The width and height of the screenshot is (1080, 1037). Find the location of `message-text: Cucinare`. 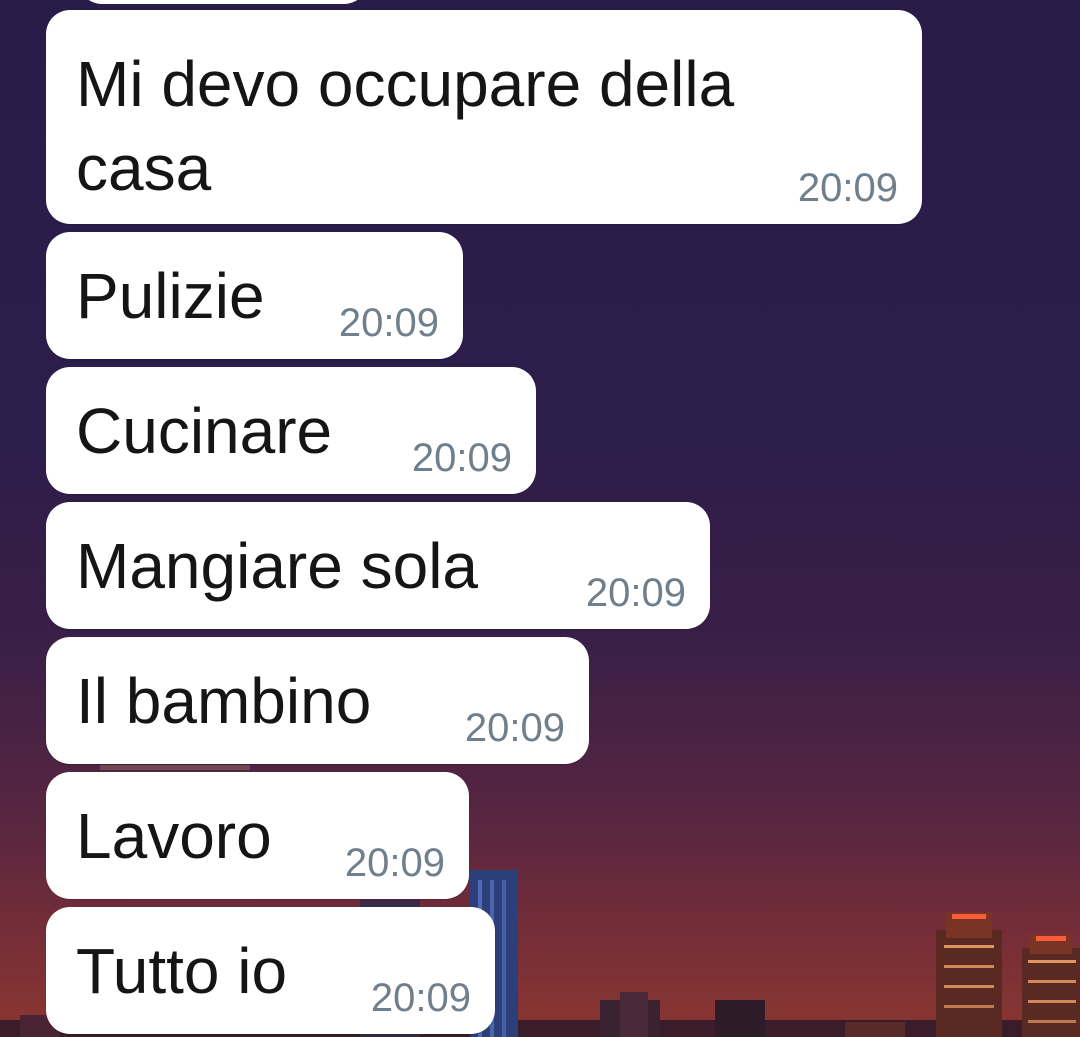

message-text: Cucinare is located at coordinates (204, 431).